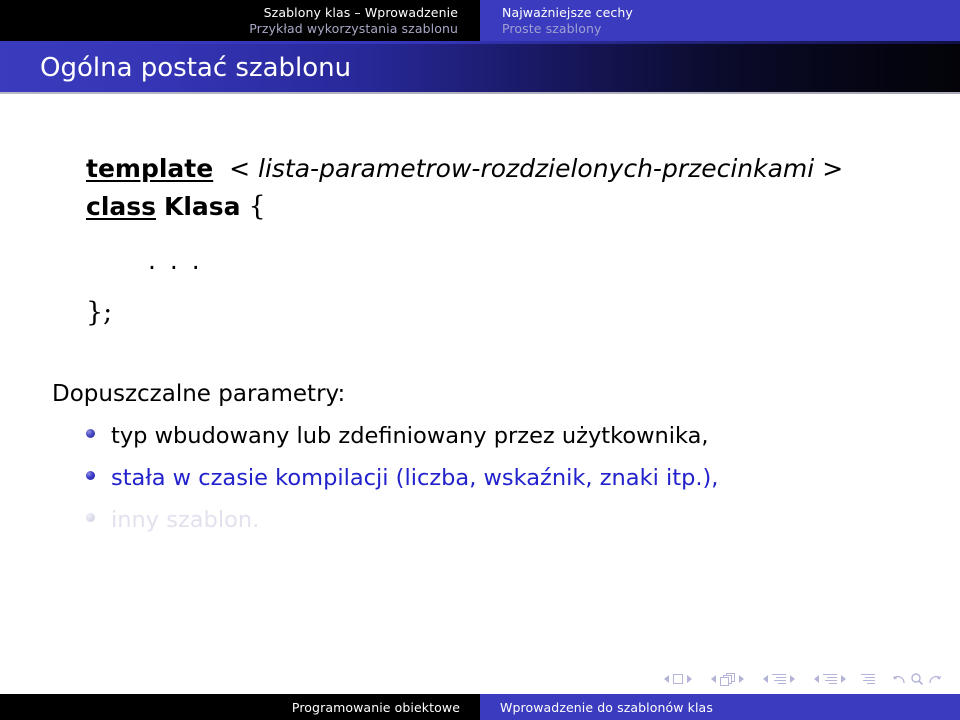 The width and height of the screenshot is (960, 720). What do you see at coordinates (934, 679) in the screenshot?
I see `forward-arrow-icon` at bounding box center [934, 679].